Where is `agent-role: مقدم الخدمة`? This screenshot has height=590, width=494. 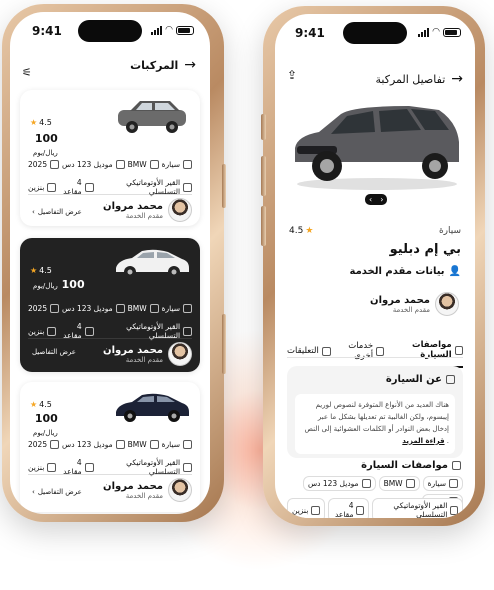 agent-role: مقدم الخدمة is located at coordinates (411, 309).